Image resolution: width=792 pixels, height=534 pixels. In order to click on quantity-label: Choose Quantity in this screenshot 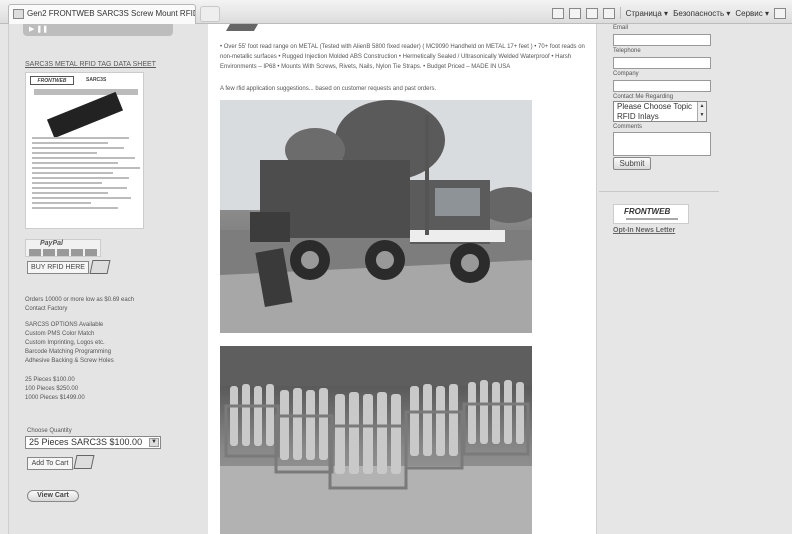, I will do `click(49, 431)`.